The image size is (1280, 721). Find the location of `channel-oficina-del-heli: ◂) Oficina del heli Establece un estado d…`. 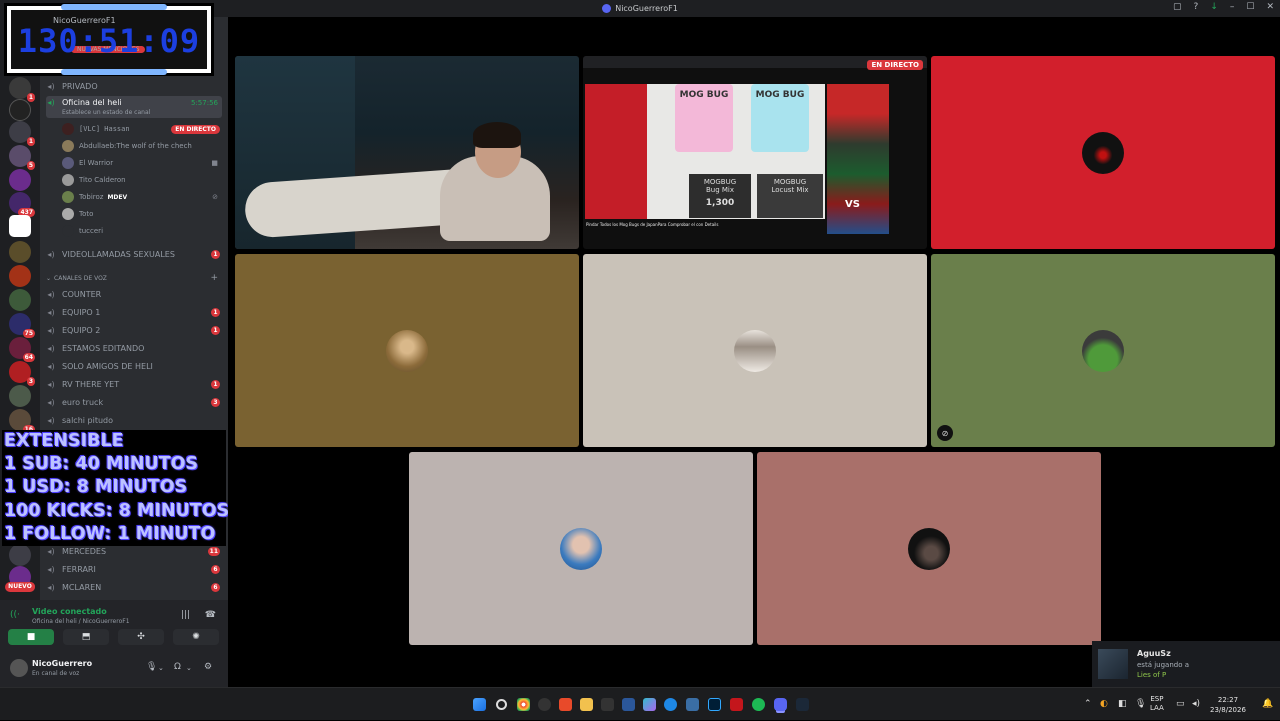

channel-oficina-del-heli: ◂) Oficina del heli Establece un estado d… is located at coordinates (134, 107).